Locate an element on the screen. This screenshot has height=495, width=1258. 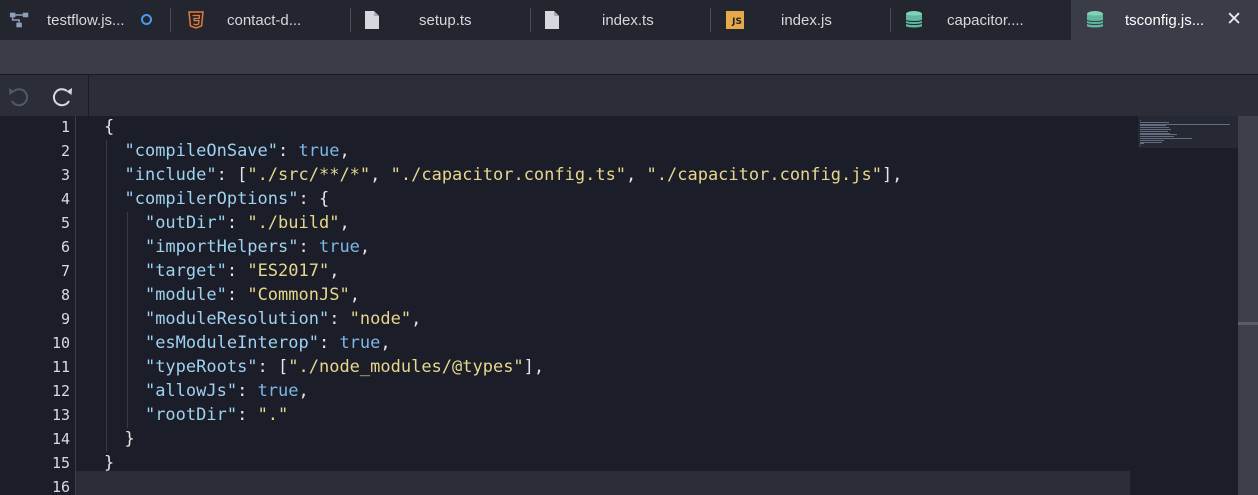
json-key: "allowJs" is located at coordinates (191, 391).